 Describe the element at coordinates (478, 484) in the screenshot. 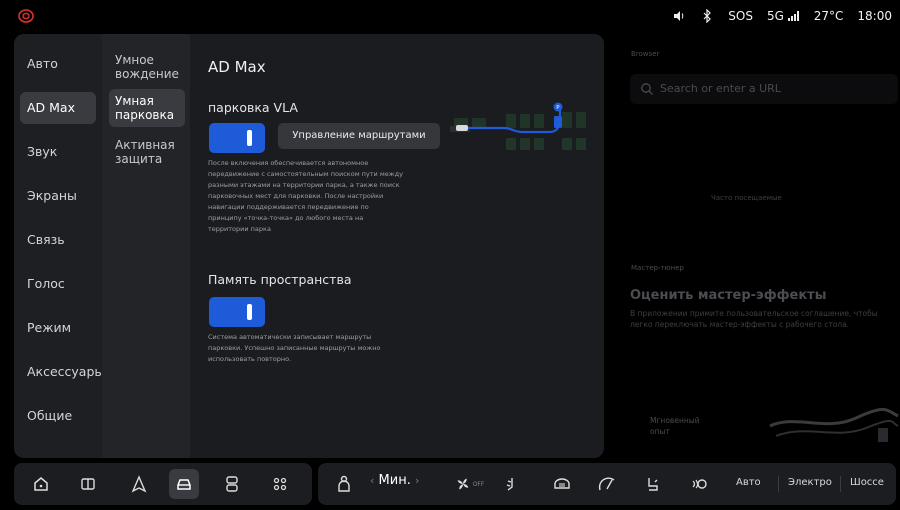

I see `fan-off-label: OFF` at that location.